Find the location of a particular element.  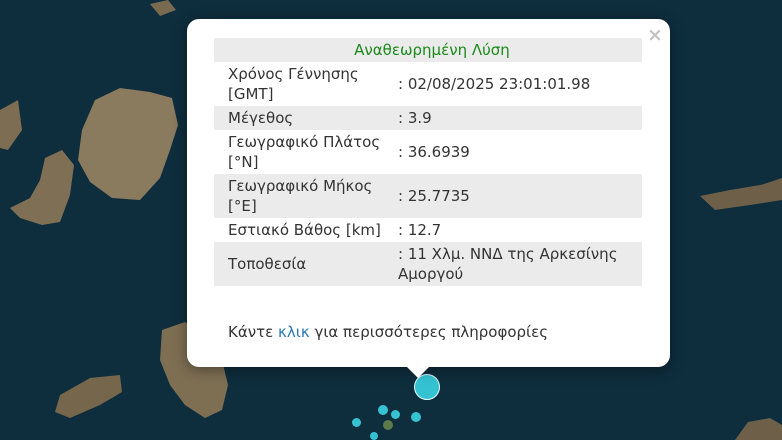

longitude-label: Γεωγραφικό Μήκος [°E] is located at coordinates (304, 196).